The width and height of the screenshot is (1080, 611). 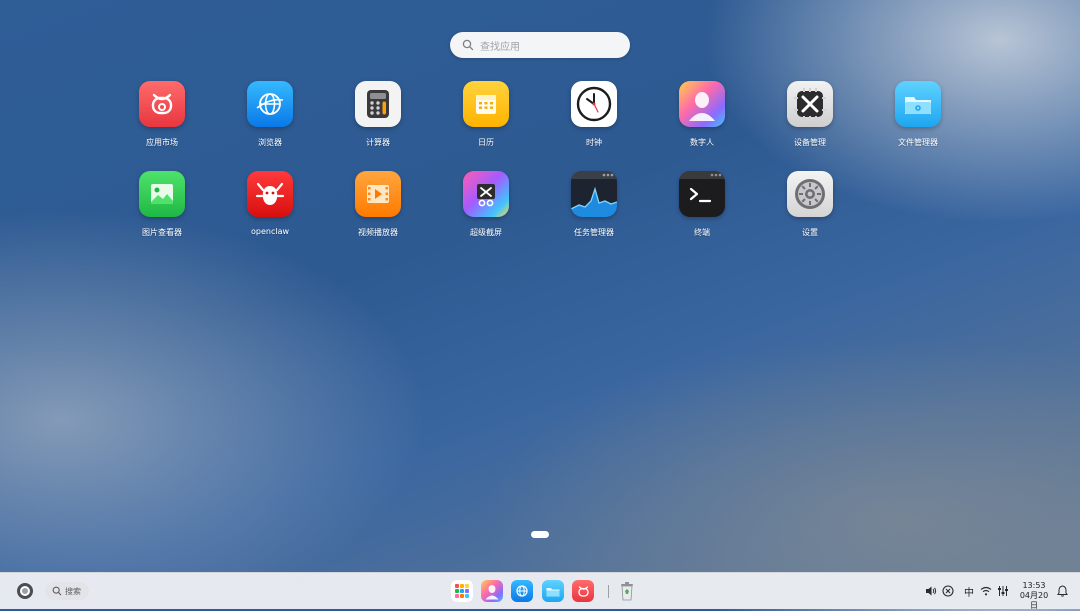 I want to click on app-item-calendar: 日历, so click(x=486, y=114).